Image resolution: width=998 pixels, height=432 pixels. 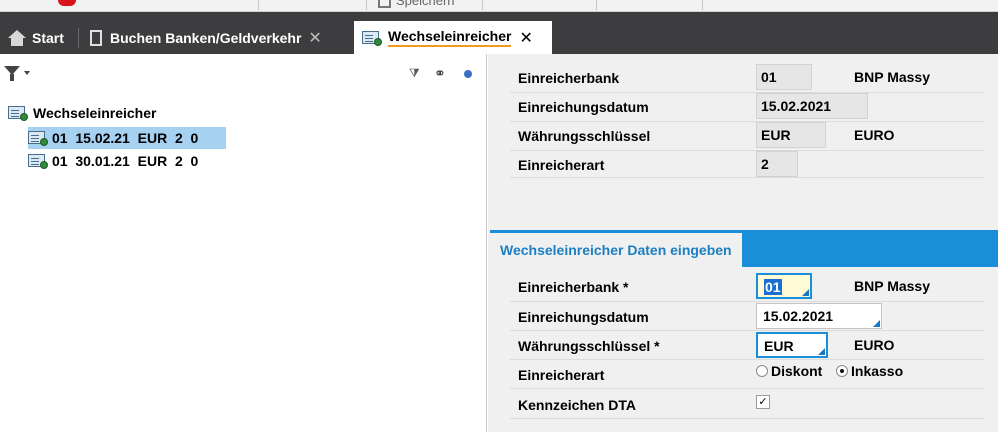 I want to click on section-title: Wechseleinreicher Daten eingeben, so click(x=616, y=249).